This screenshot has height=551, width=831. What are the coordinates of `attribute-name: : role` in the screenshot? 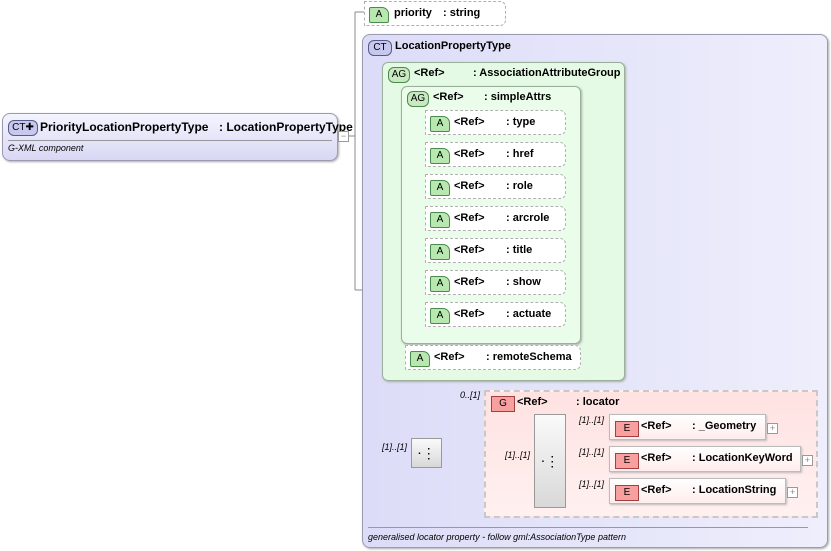 It's located at (519, 186).